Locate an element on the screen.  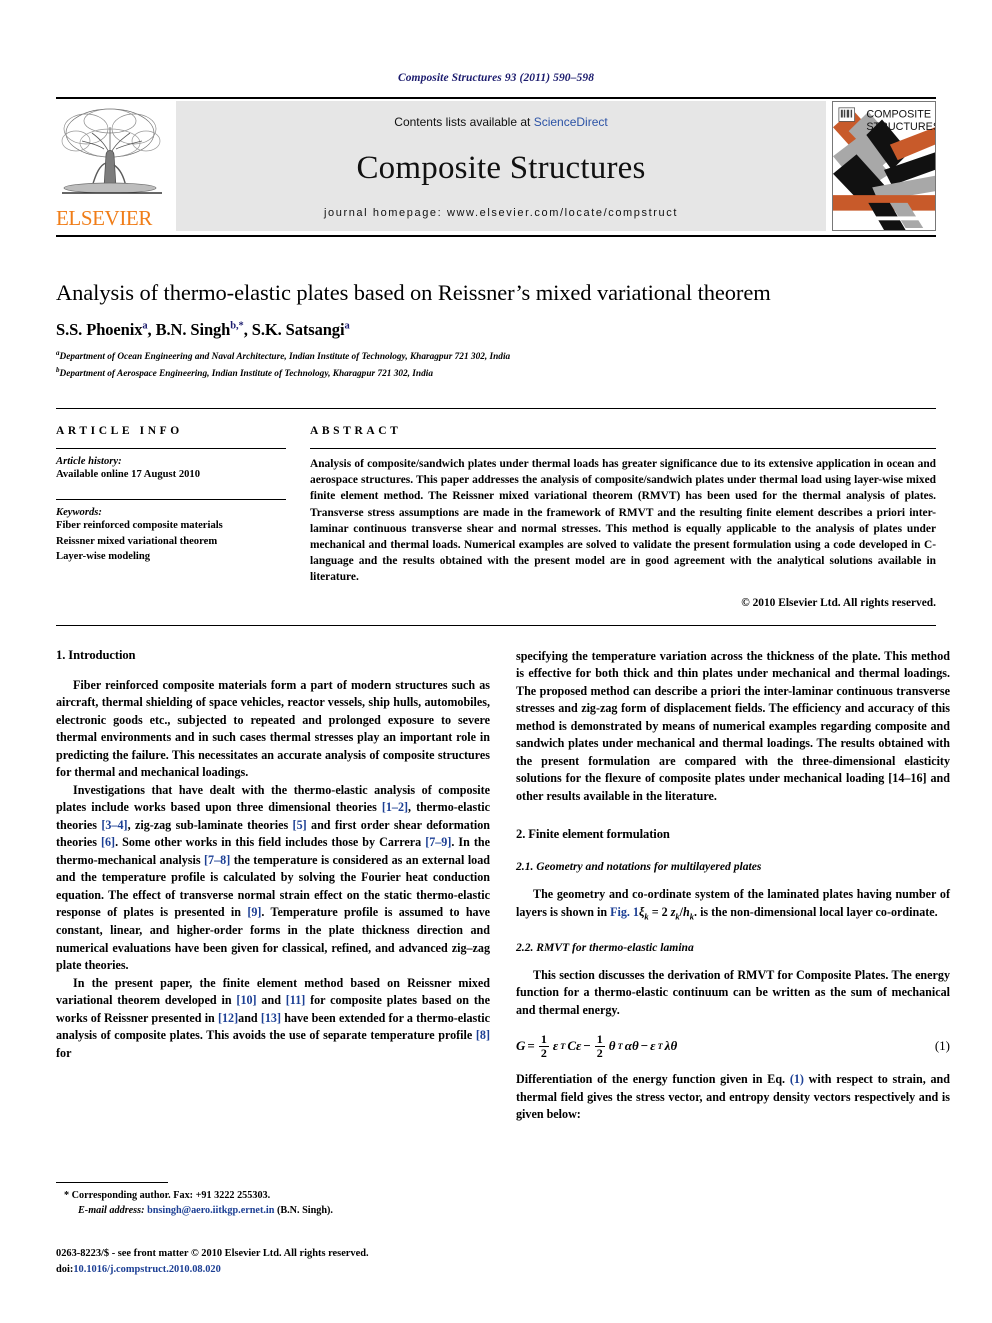
fraction-one-half: 1 2 is located at coordinates (543, 1045).